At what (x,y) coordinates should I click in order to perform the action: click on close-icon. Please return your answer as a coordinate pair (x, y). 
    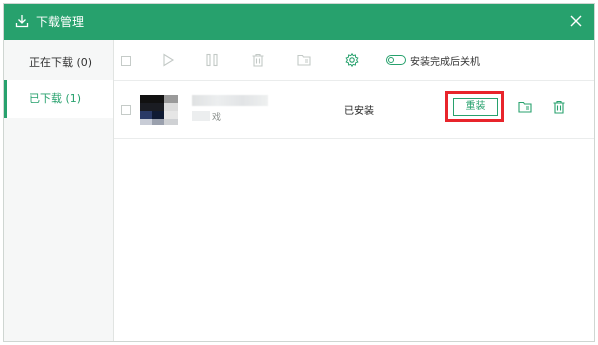
    Looking at the image, I should click on (576, 21).